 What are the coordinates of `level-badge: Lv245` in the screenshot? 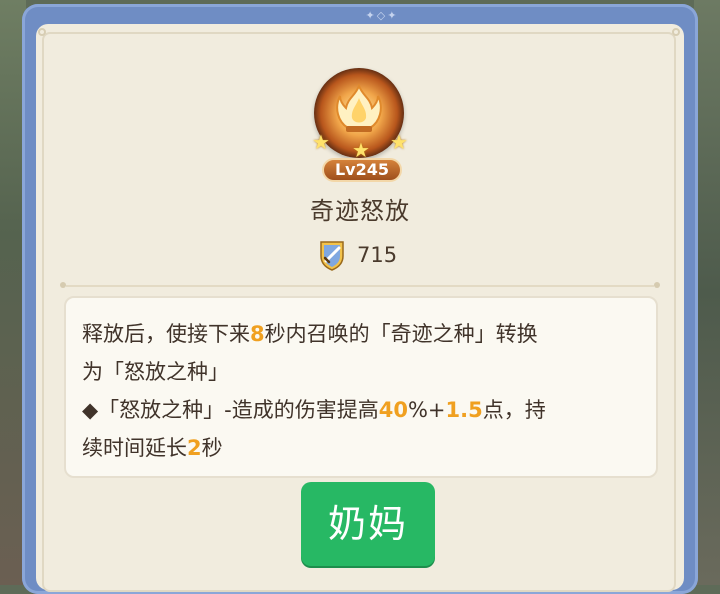 It's located at (362, 170).